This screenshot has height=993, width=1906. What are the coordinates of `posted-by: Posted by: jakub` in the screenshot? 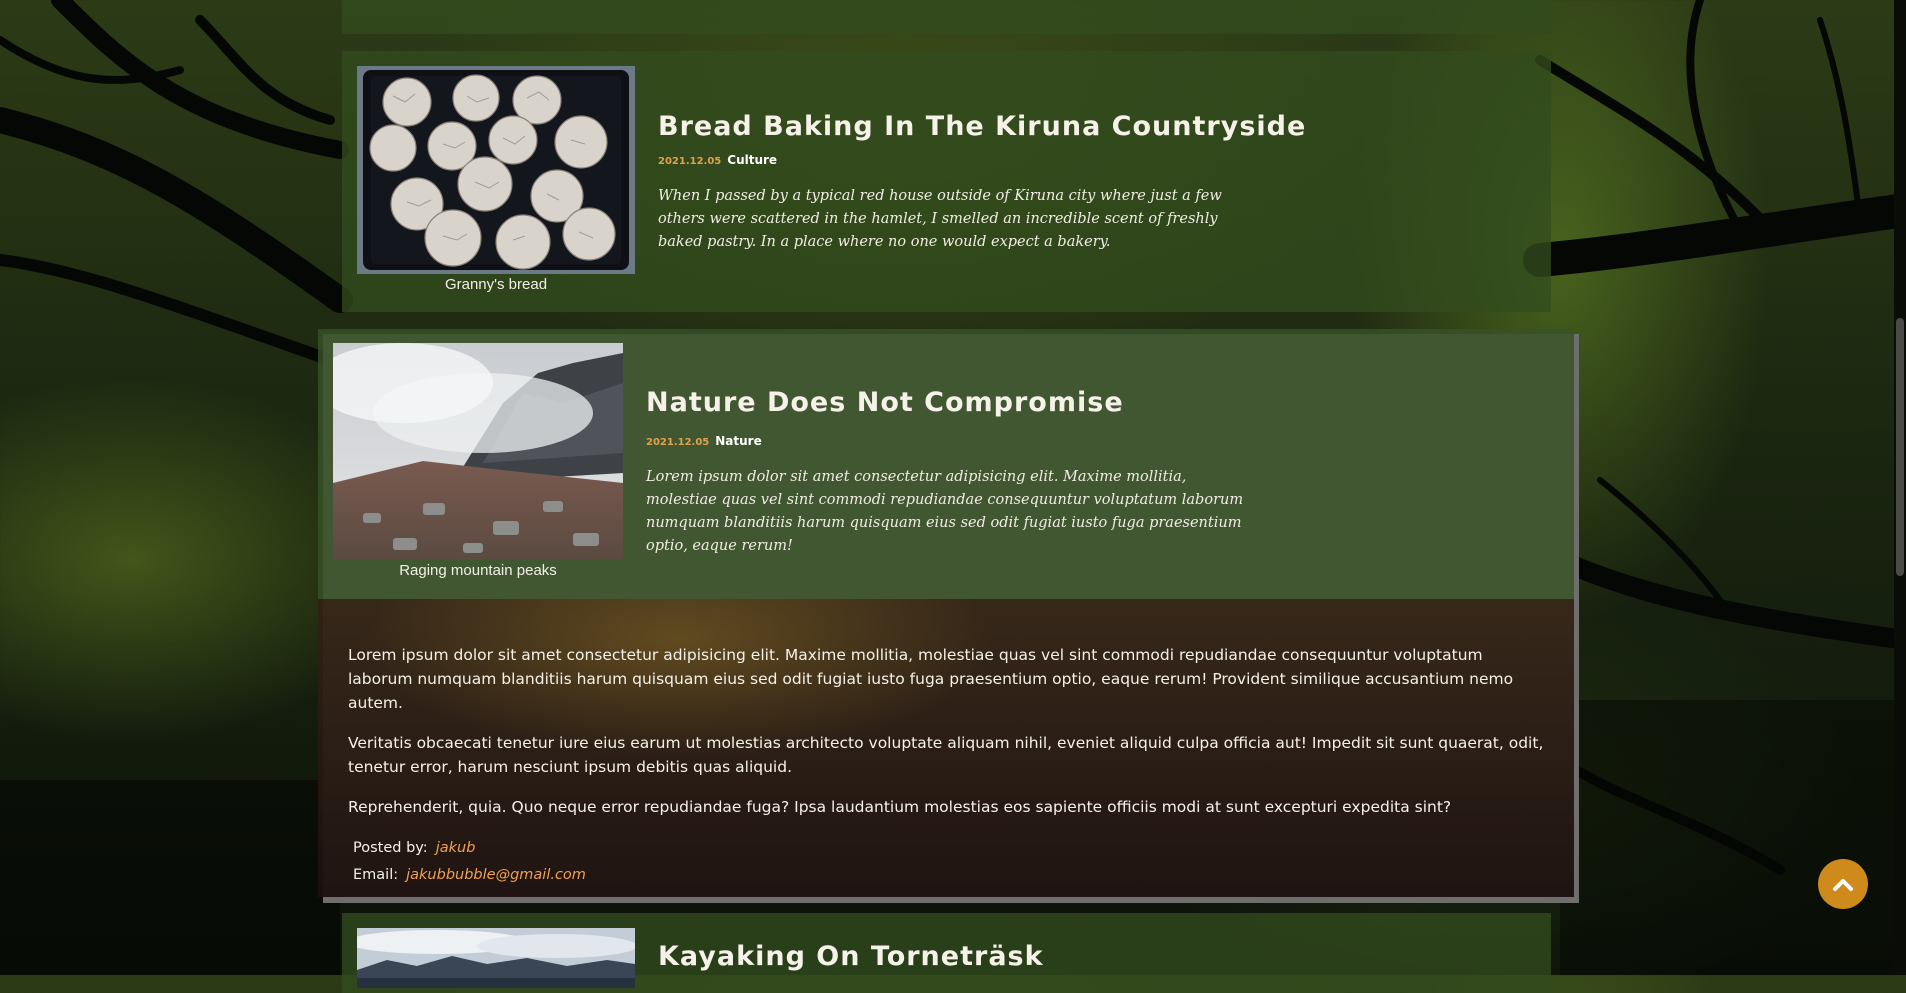 It's located at (948, 848).